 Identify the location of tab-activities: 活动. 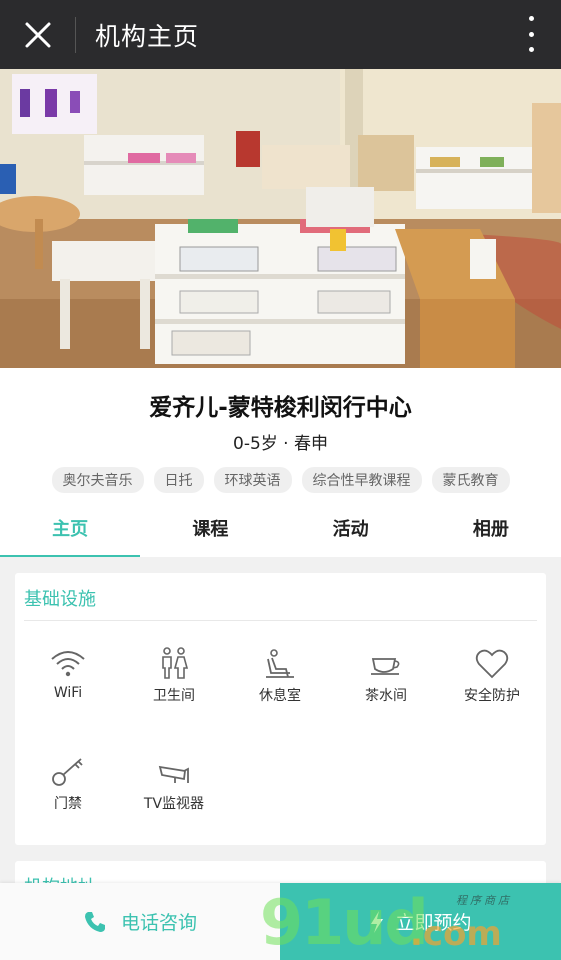
(351, 531).